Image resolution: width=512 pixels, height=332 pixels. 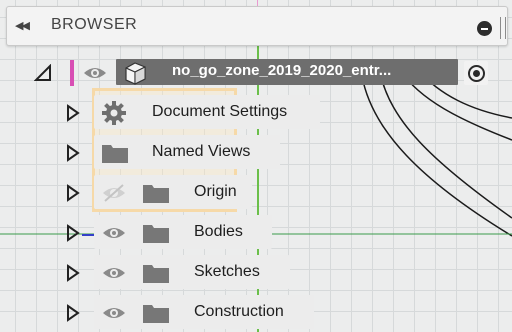 What do you see at coordinates (257, 26) in the screenshot?
I see `browser-panel-header: ◀◀ BROWSER` at bounding box center [257, 26].